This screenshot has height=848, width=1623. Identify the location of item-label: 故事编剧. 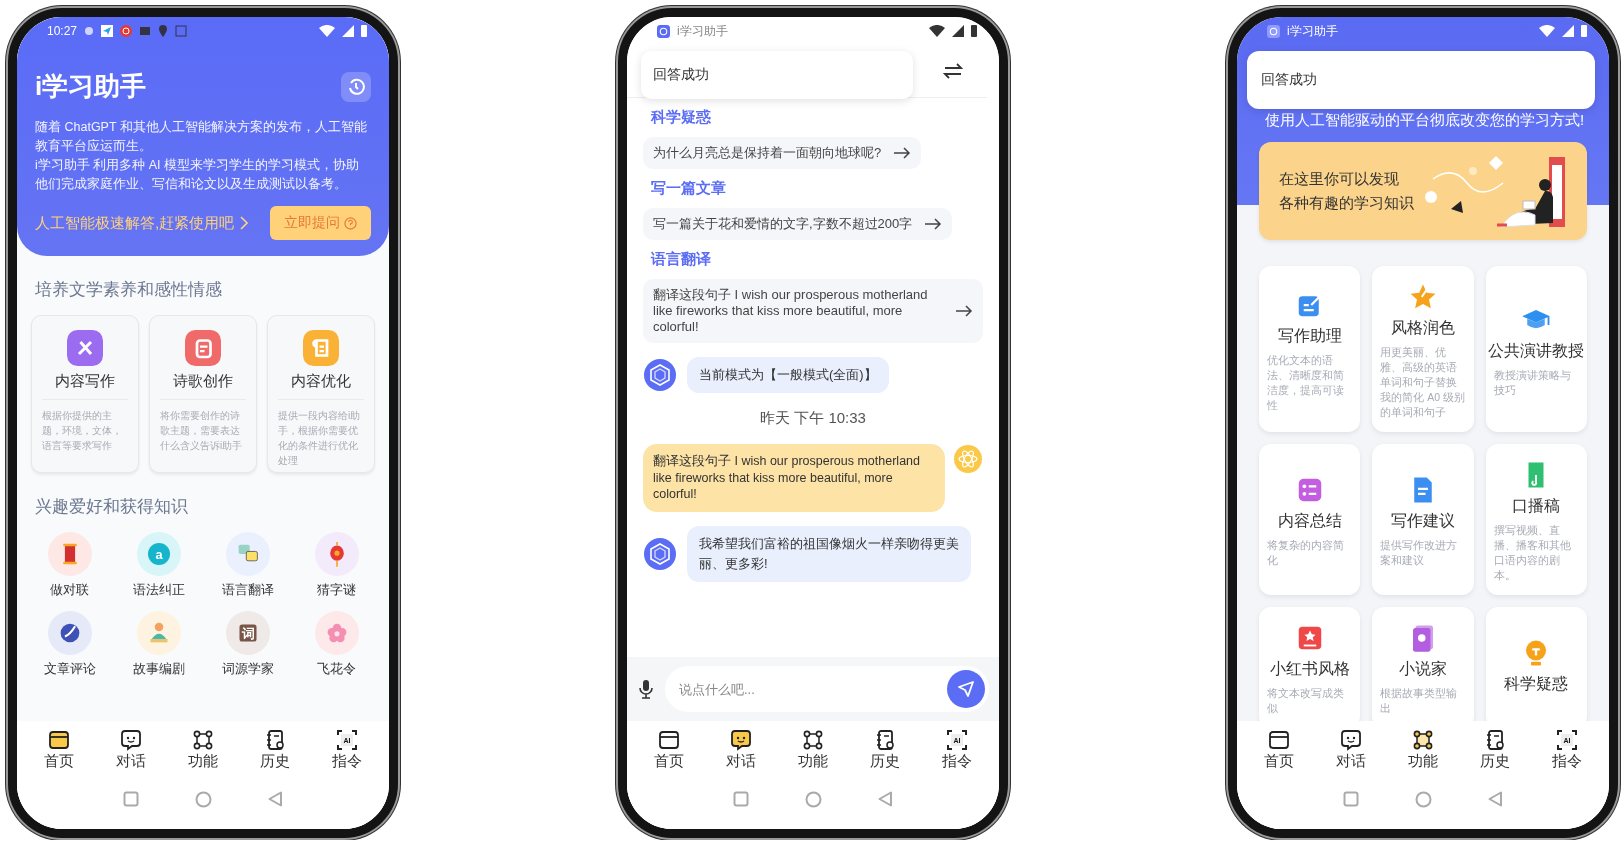
(158, 669).